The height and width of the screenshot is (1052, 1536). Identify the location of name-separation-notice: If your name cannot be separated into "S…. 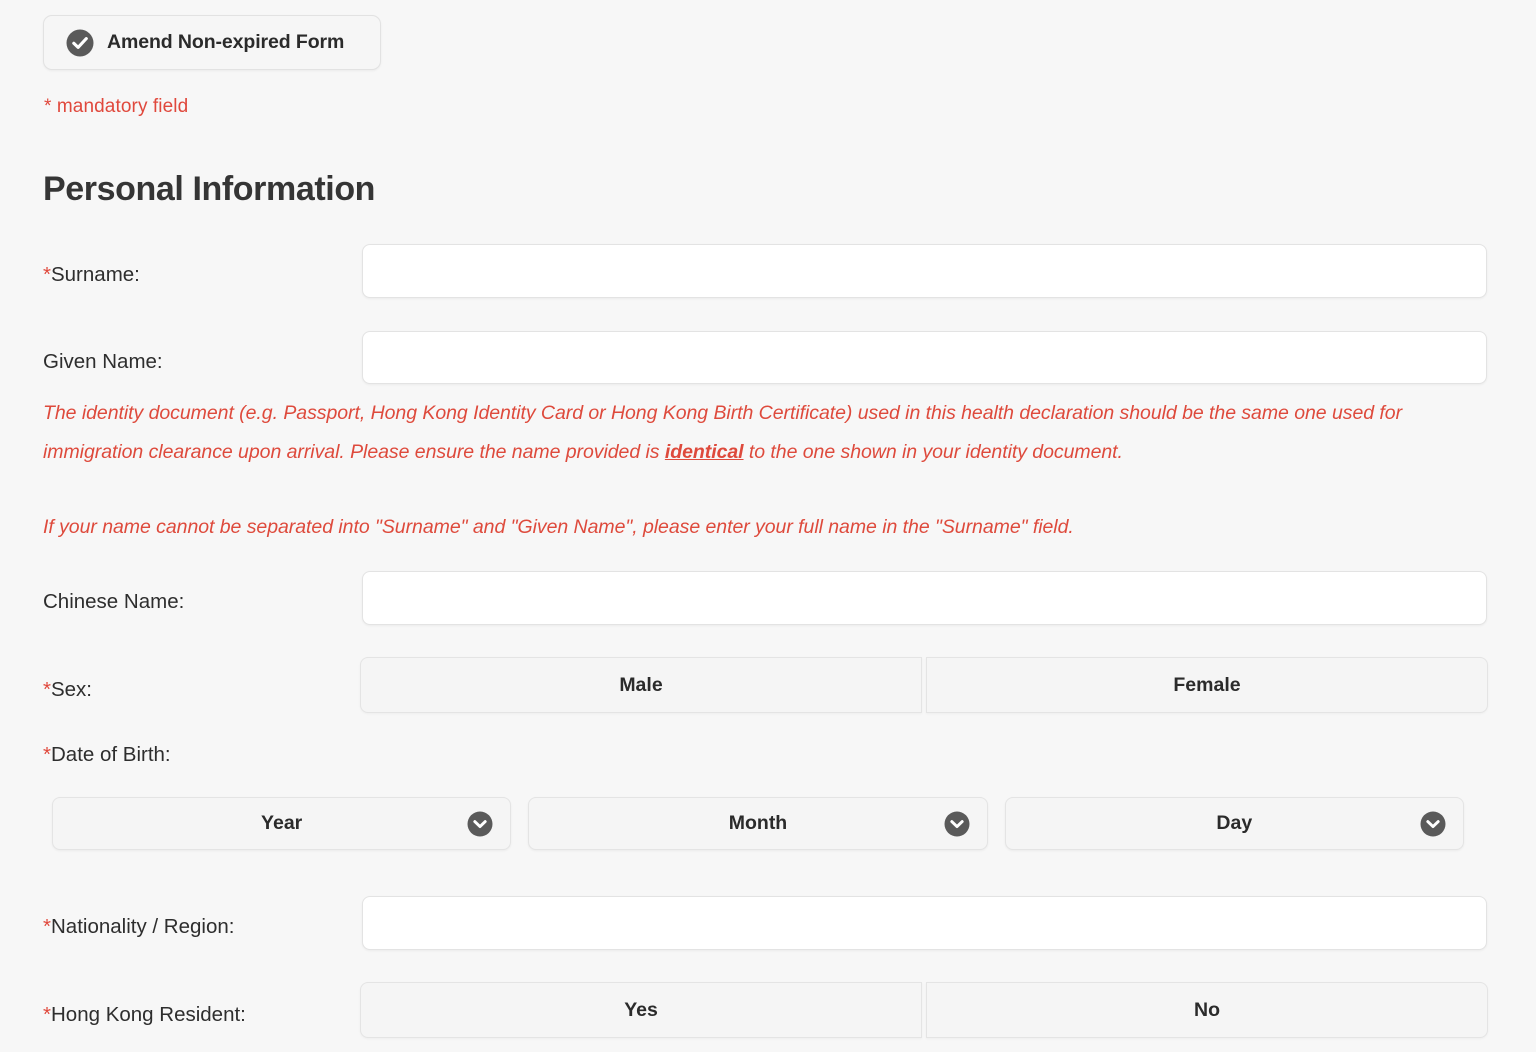
(558, 527).